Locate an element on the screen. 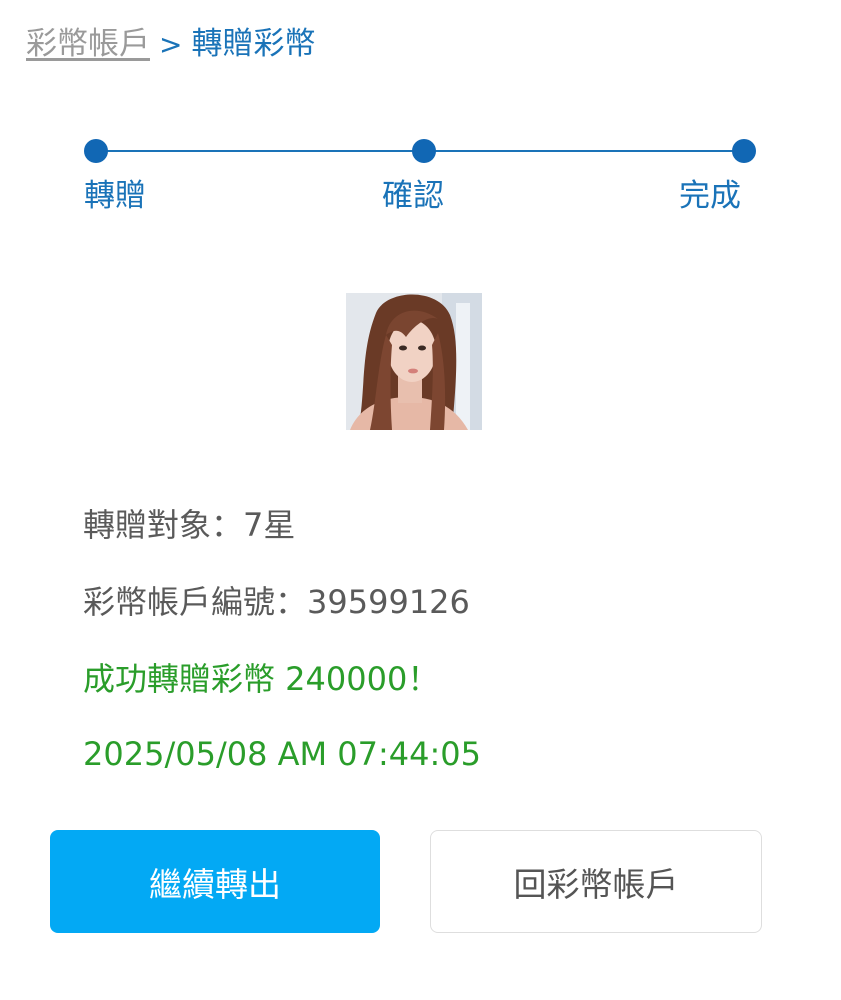  breadcrumb-link-coin-account: 彩幣帳戶 is located at coordinates (88, 44).